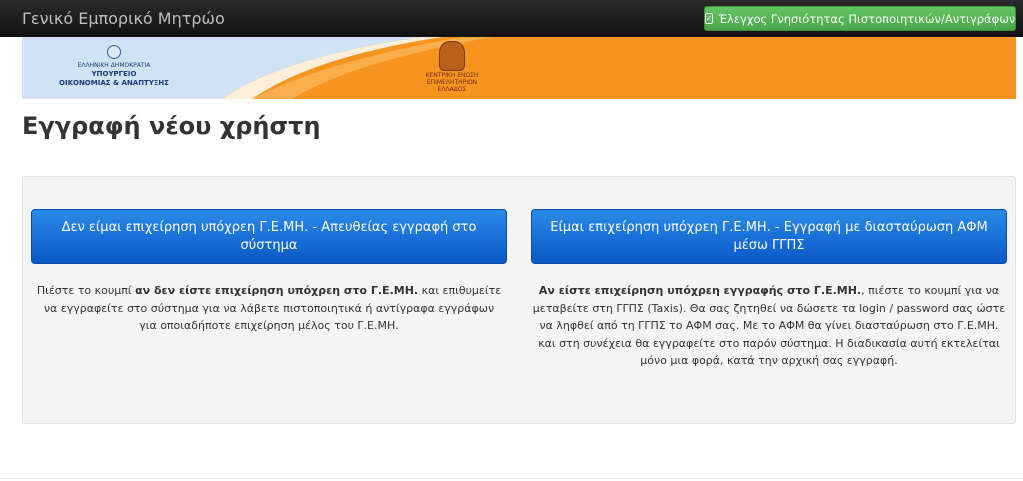 The height and width of the screenshot is (481, 1023). Describe the element at coordinates (123, 18) in the screenshot. I see `brand-title: Γενικό Εμπορικό Μητρώο` at that location.